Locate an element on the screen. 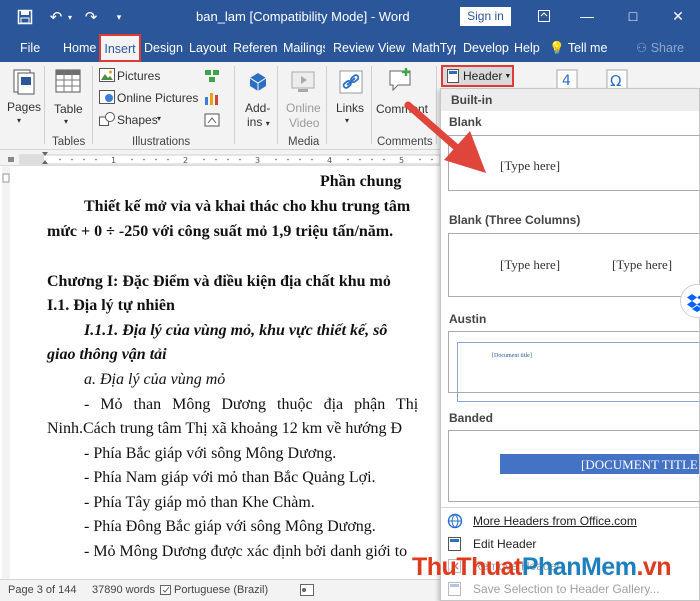 The image size is (700, 601). undo-icon: ↶ is located at coordinates (56, 17).